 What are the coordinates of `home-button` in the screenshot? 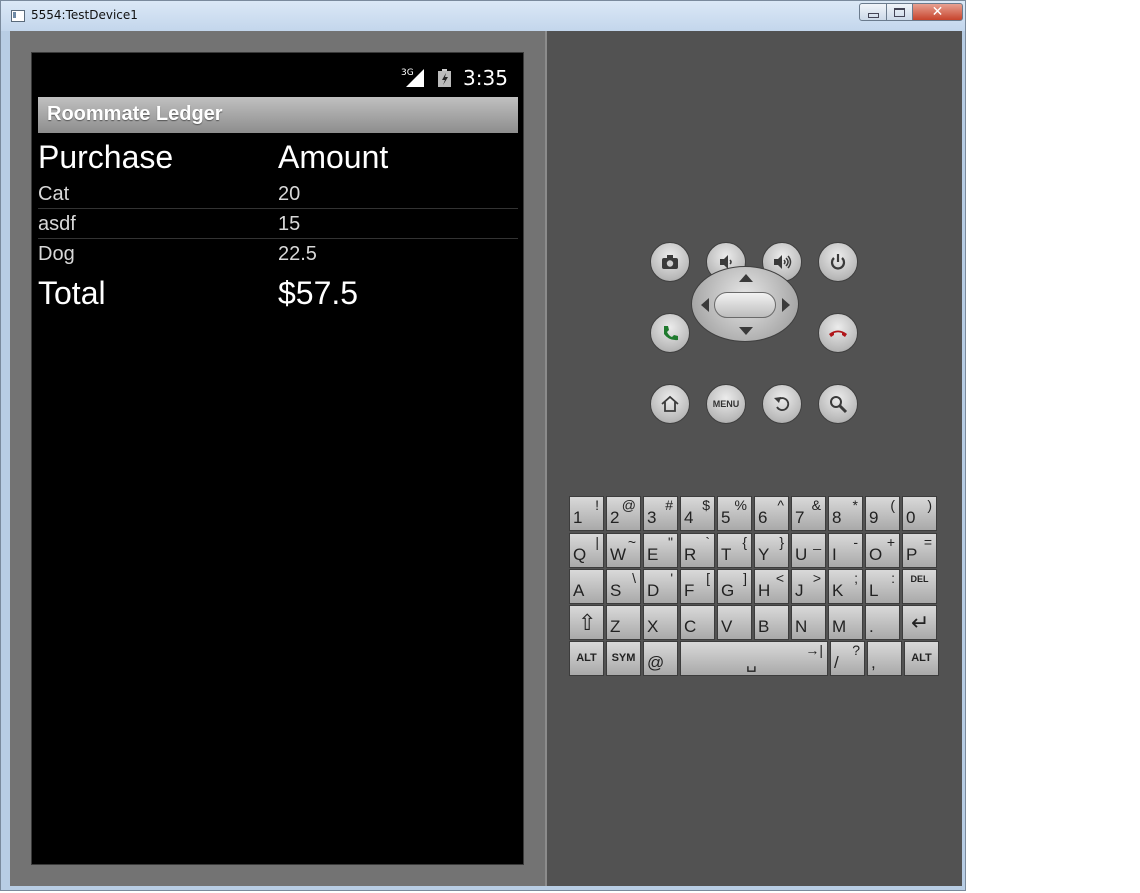 It's located at (670, 404).